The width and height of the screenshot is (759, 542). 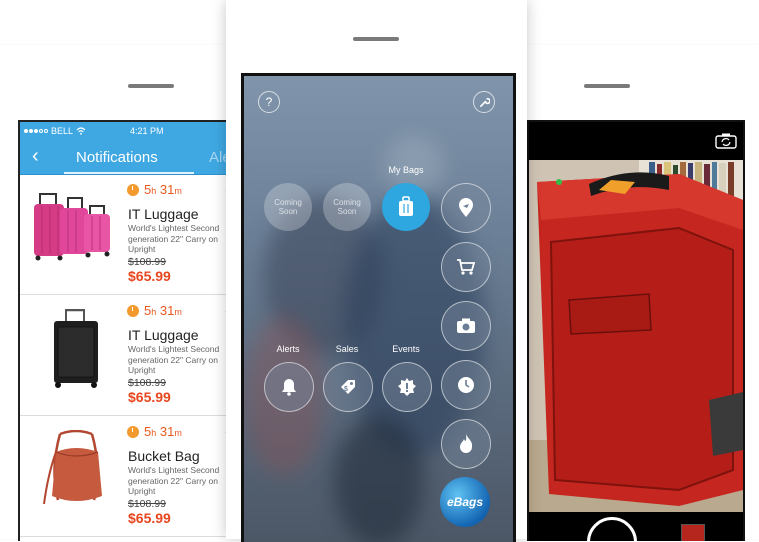 What do you see at coordinates (288, 349) in the screenshot?
I see `alerts-label: Alerts` at bounding box center [288, 349].